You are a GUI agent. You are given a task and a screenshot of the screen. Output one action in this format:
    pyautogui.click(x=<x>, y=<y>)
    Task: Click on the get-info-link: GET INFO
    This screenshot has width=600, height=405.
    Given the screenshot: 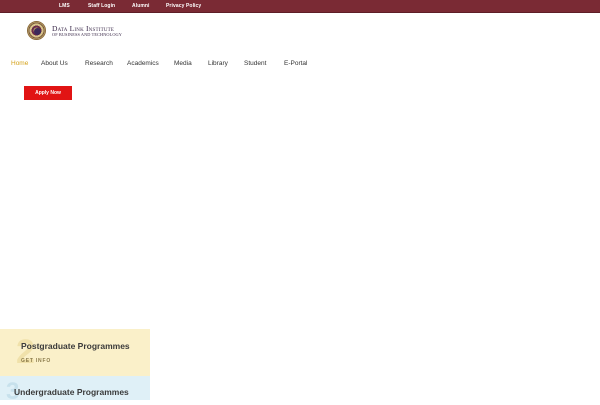 What is the action you would take?
    pyautogui.click(x=36, y=361)
    